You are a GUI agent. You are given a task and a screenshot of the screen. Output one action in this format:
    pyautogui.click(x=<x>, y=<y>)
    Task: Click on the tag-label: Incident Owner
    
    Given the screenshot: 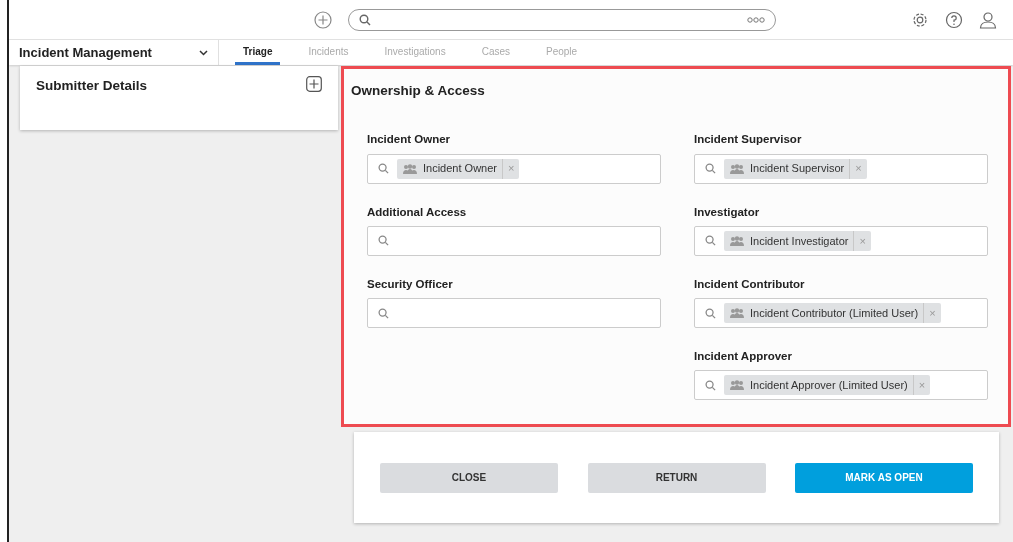 What is the action you would take?
    pyautogui.click(x=460, y=169)
    